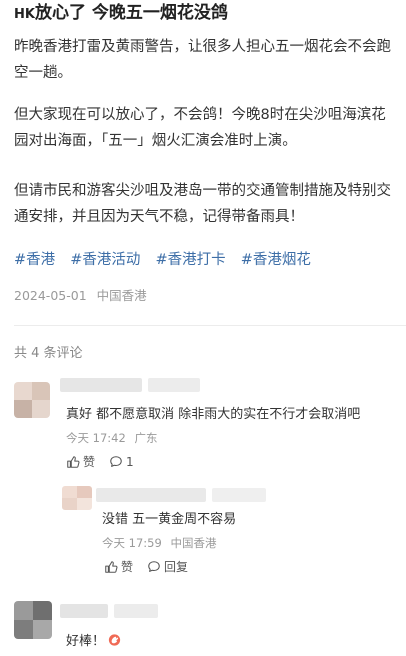 Image resolution: width=406 pixels, height=656 pixels. Describe the element at coordinates (193, 543) in the screenshot. I see `comment-location: 中国香港` at that location.